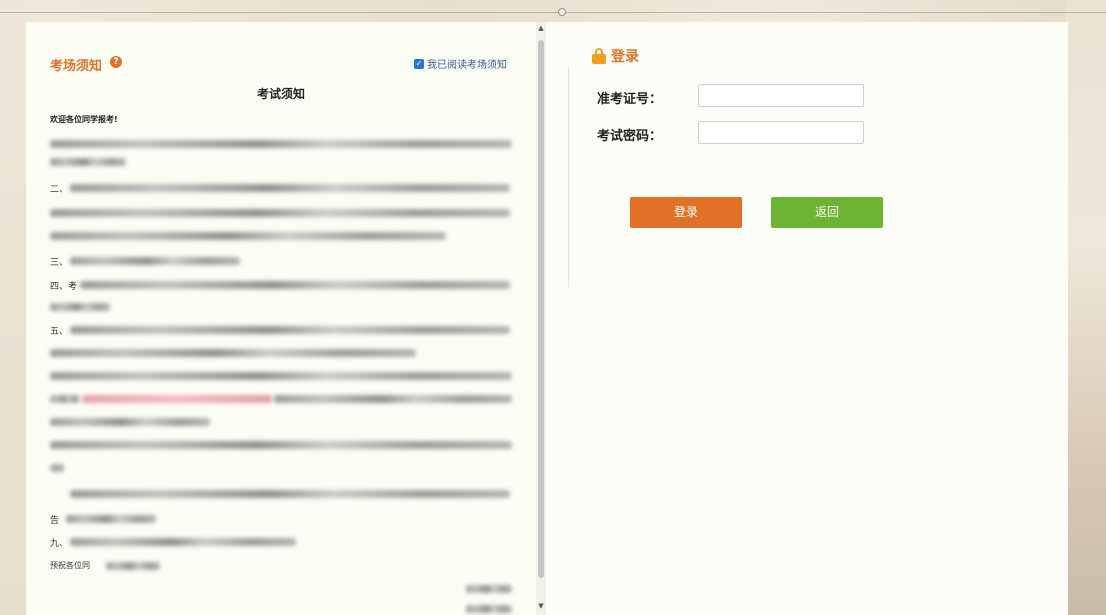  I want to click on list-marker: 二、, so click(59, 190).